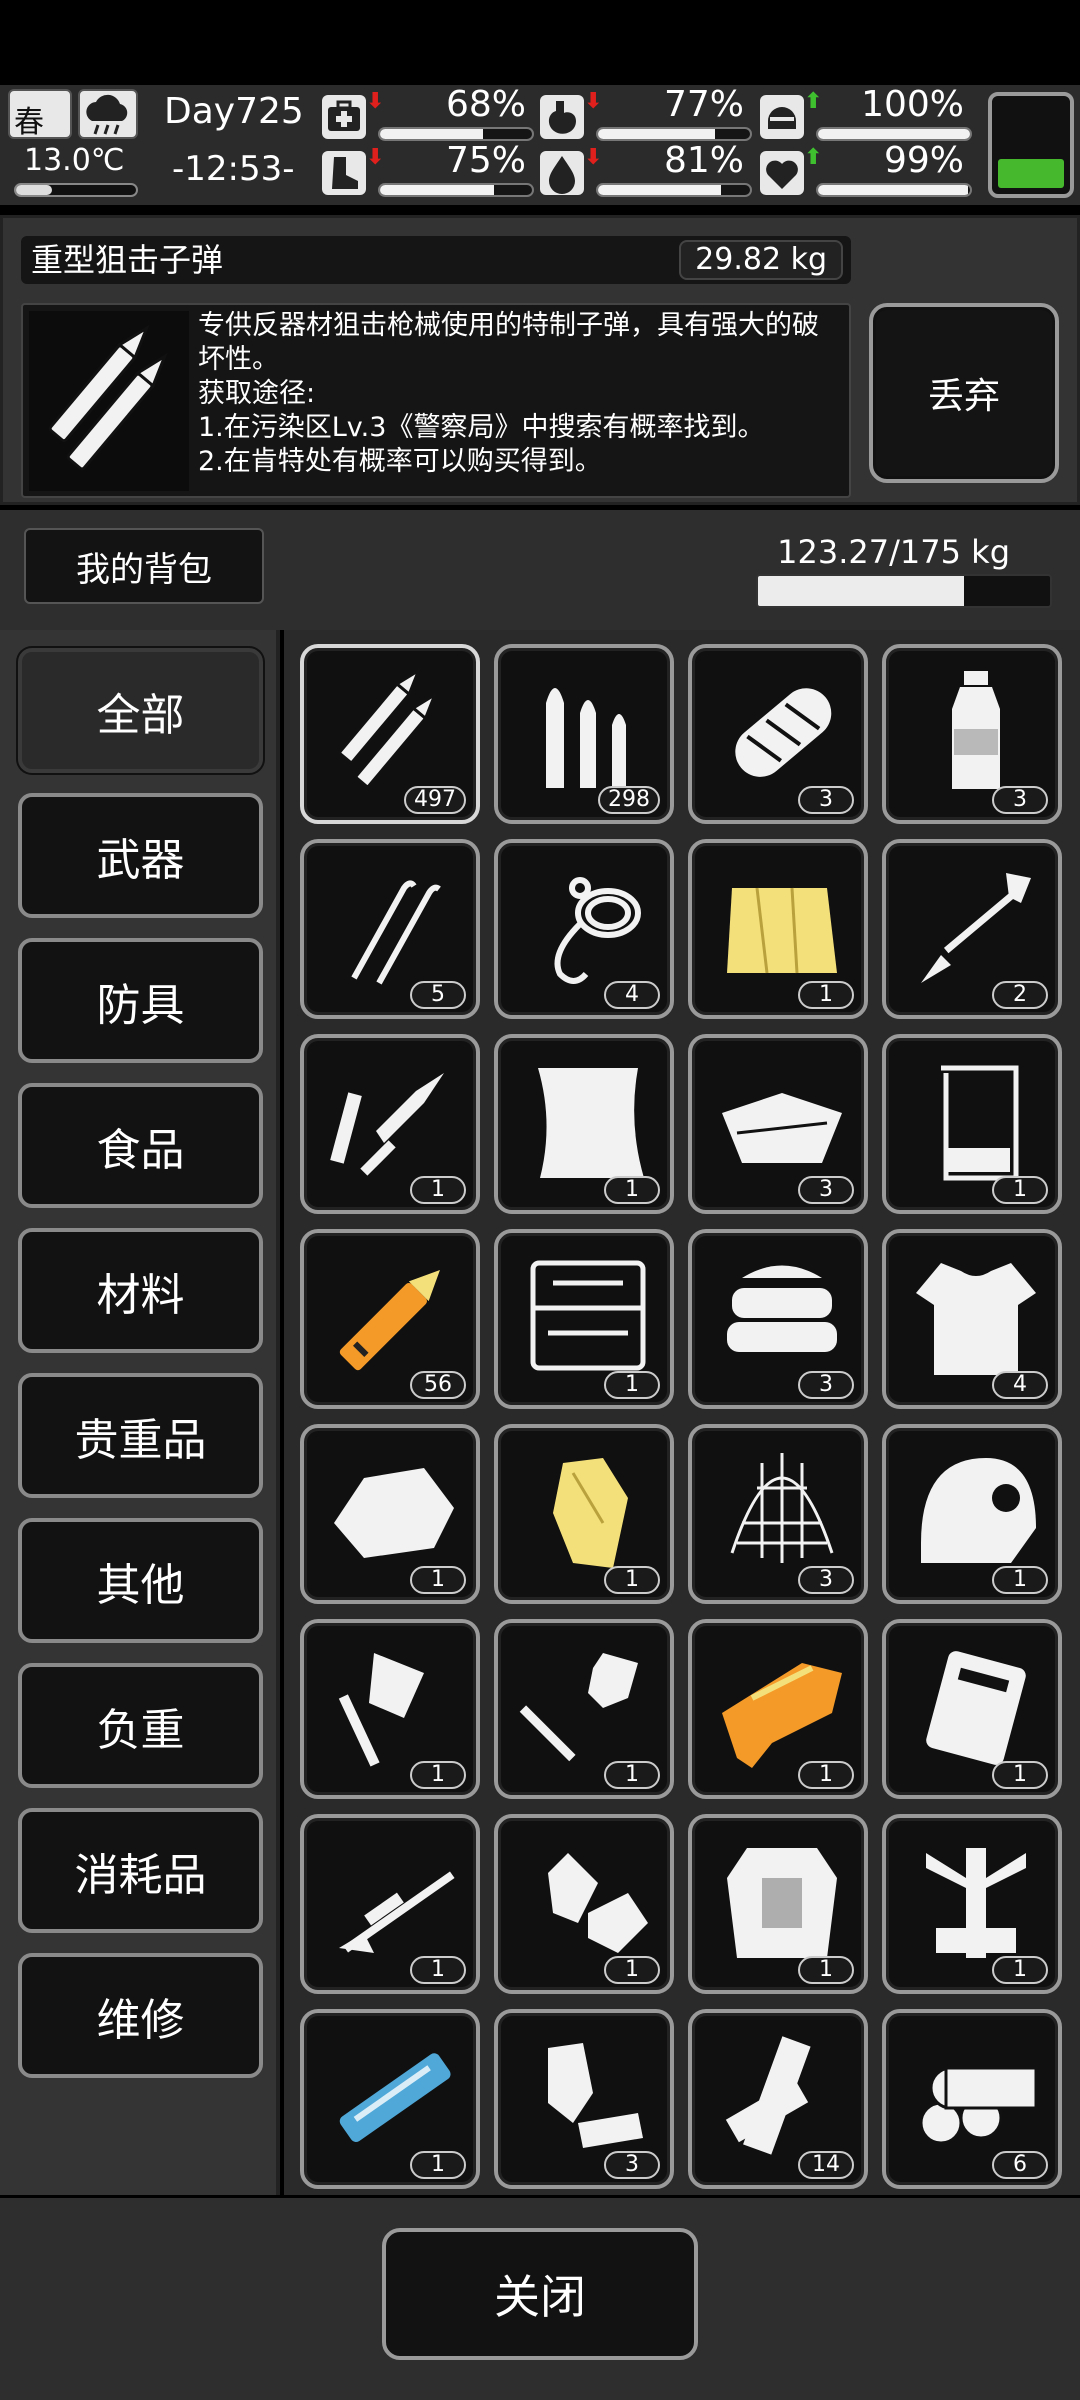 The image size is (1080, 2400). I want to click on discard-button: 丢弃, so click(964, 393).